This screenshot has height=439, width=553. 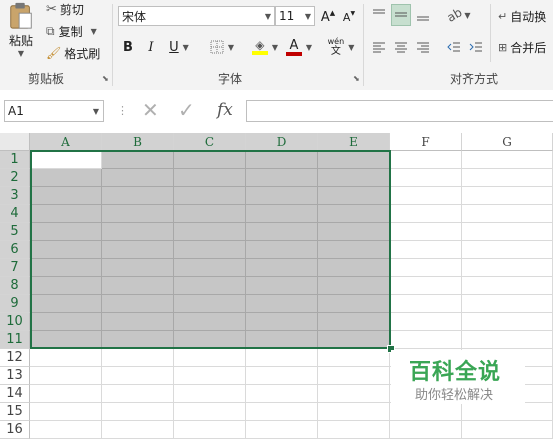 What do you see at coordinates (476, 47) in the screenshot?
I see `increase-indent-button` at bounding box center [476, 47].